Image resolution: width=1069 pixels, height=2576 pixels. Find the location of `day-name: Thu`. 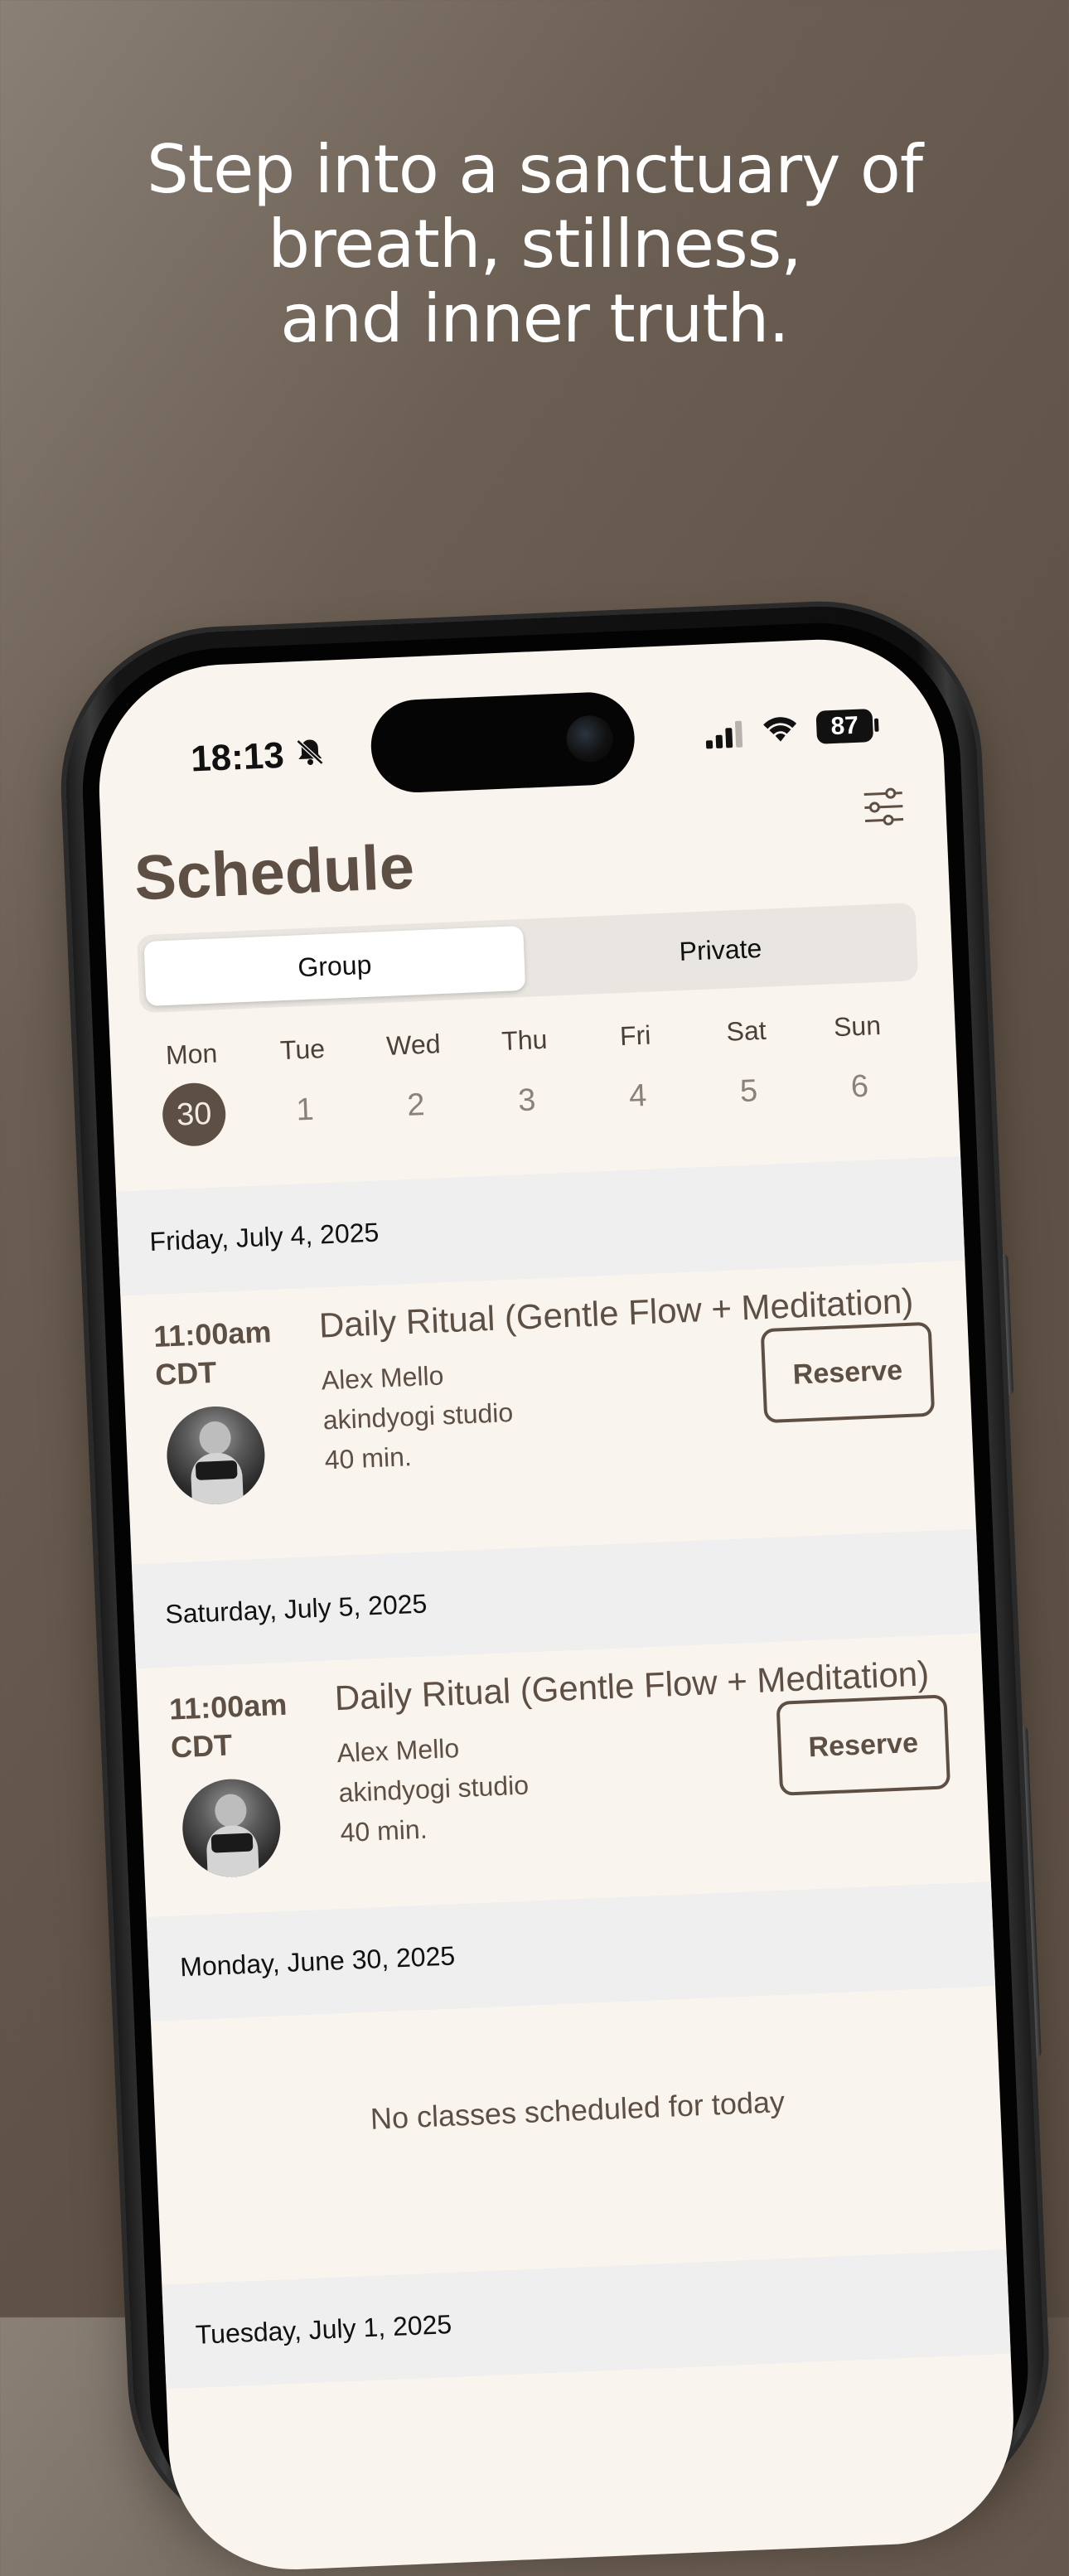

day-name: Thu is located at coordinates (525, 1040).